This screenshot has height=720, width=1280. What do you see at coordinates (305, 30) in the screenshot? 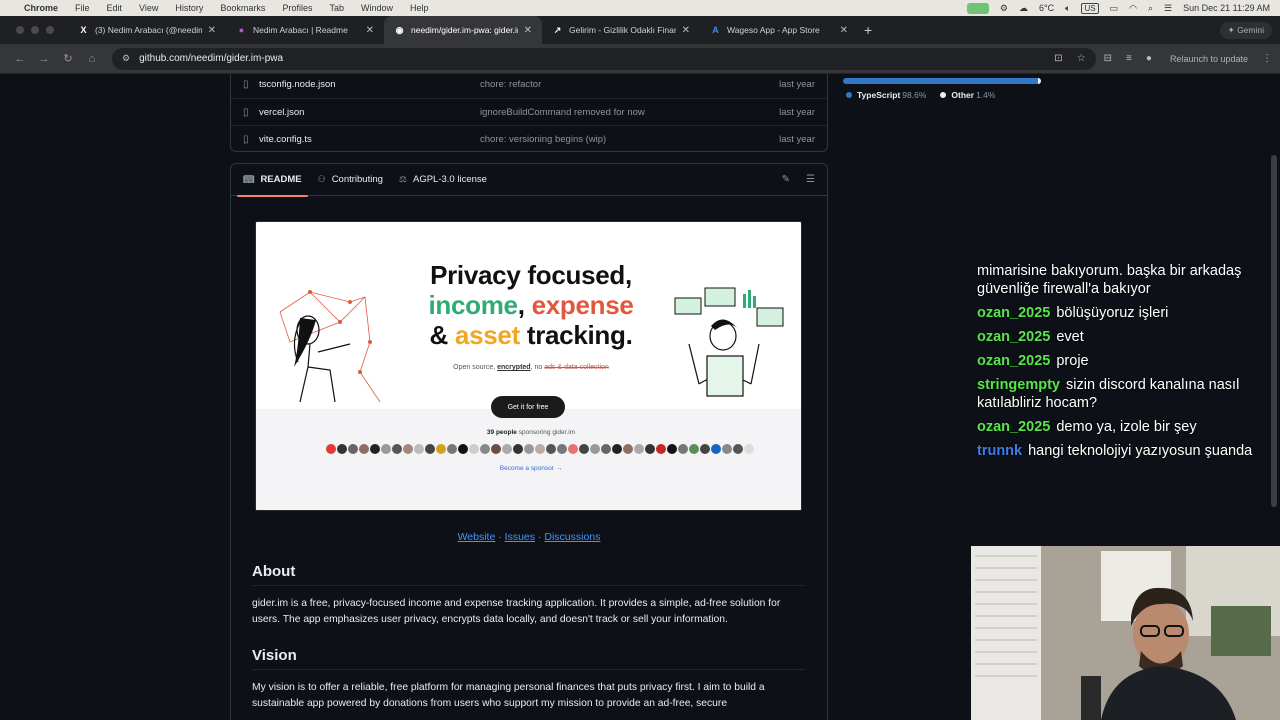
I see `browser-tab-readme: ● Nedim Arabacı | Readme ✕` at bounding box center [305, 30].